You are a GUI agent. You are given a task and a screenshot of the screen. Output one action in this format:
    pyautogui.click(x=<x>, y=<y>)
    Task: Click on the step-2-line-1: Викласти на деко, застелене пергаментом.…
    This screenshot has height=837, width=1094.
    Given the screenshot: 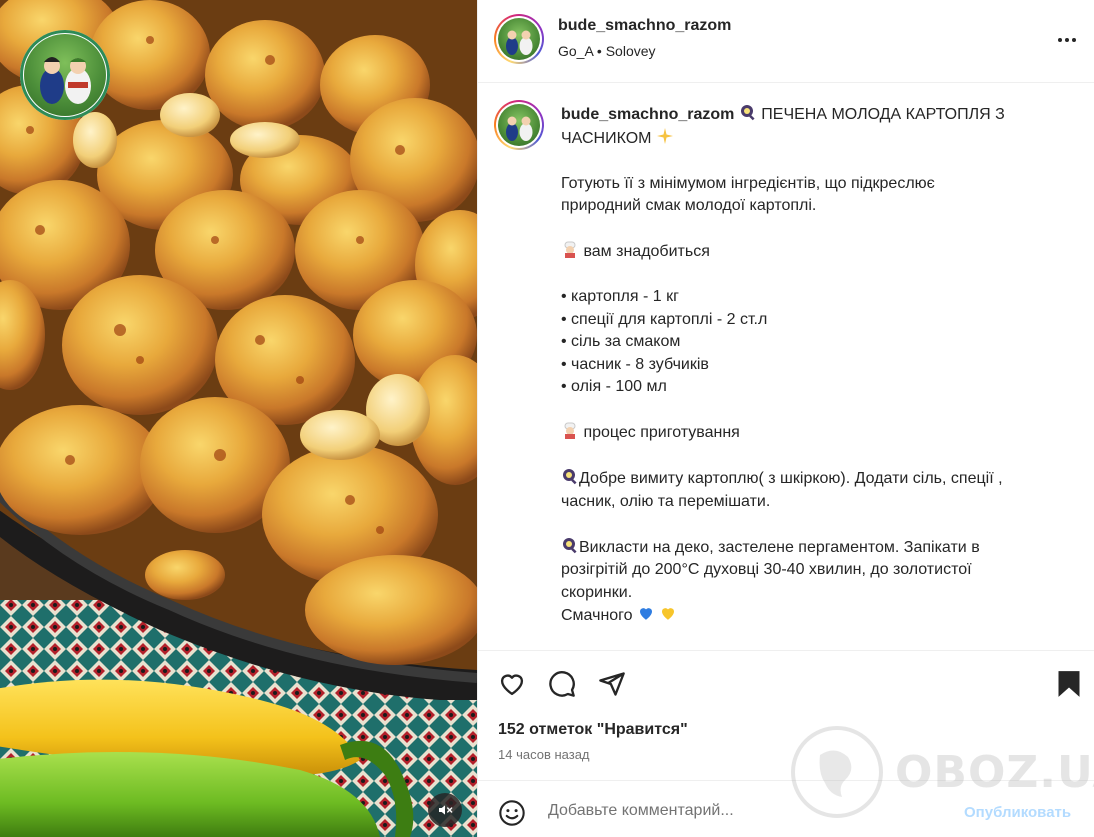 What is the action you would take?
    pyautogui.click(x=779, y=547)
    